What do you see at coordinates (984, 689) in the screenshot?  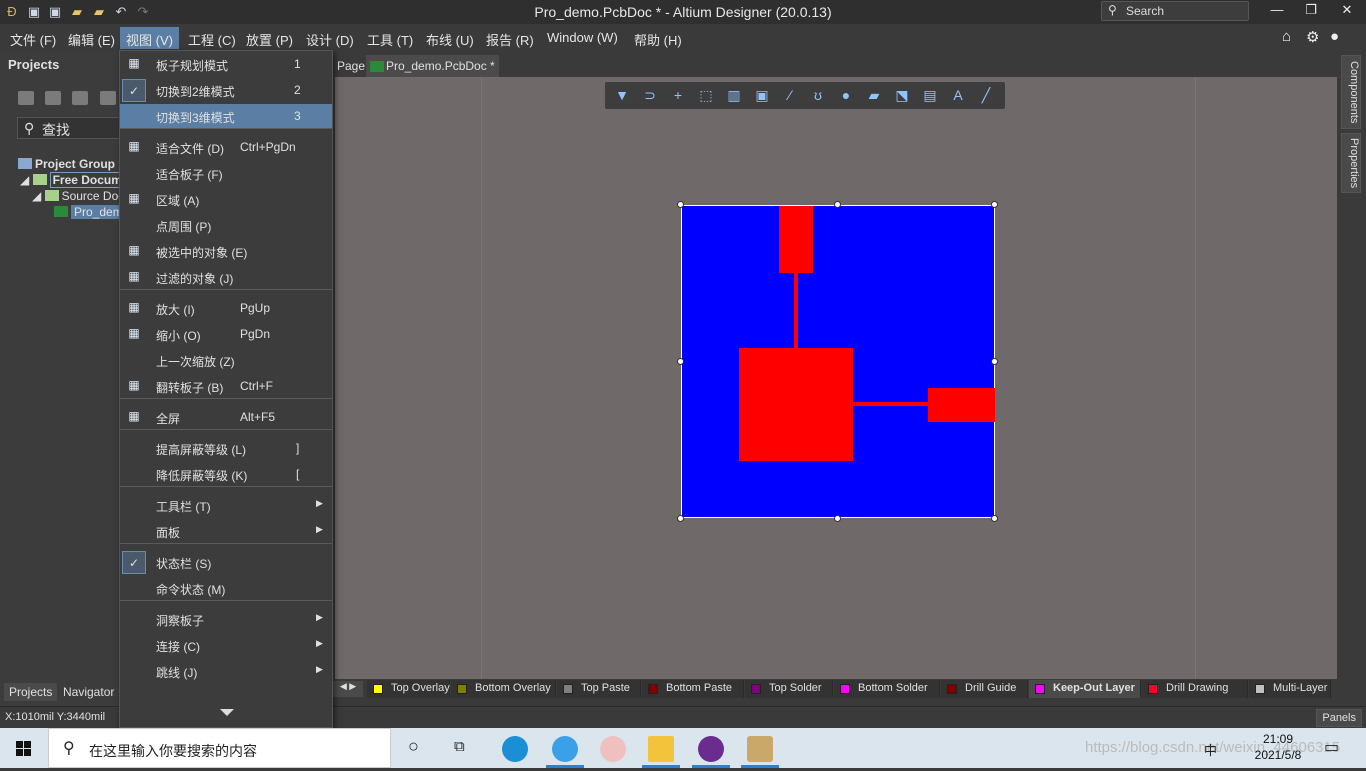 I see `layer-tab: Drill Guide` at bounding box center [984, 689].